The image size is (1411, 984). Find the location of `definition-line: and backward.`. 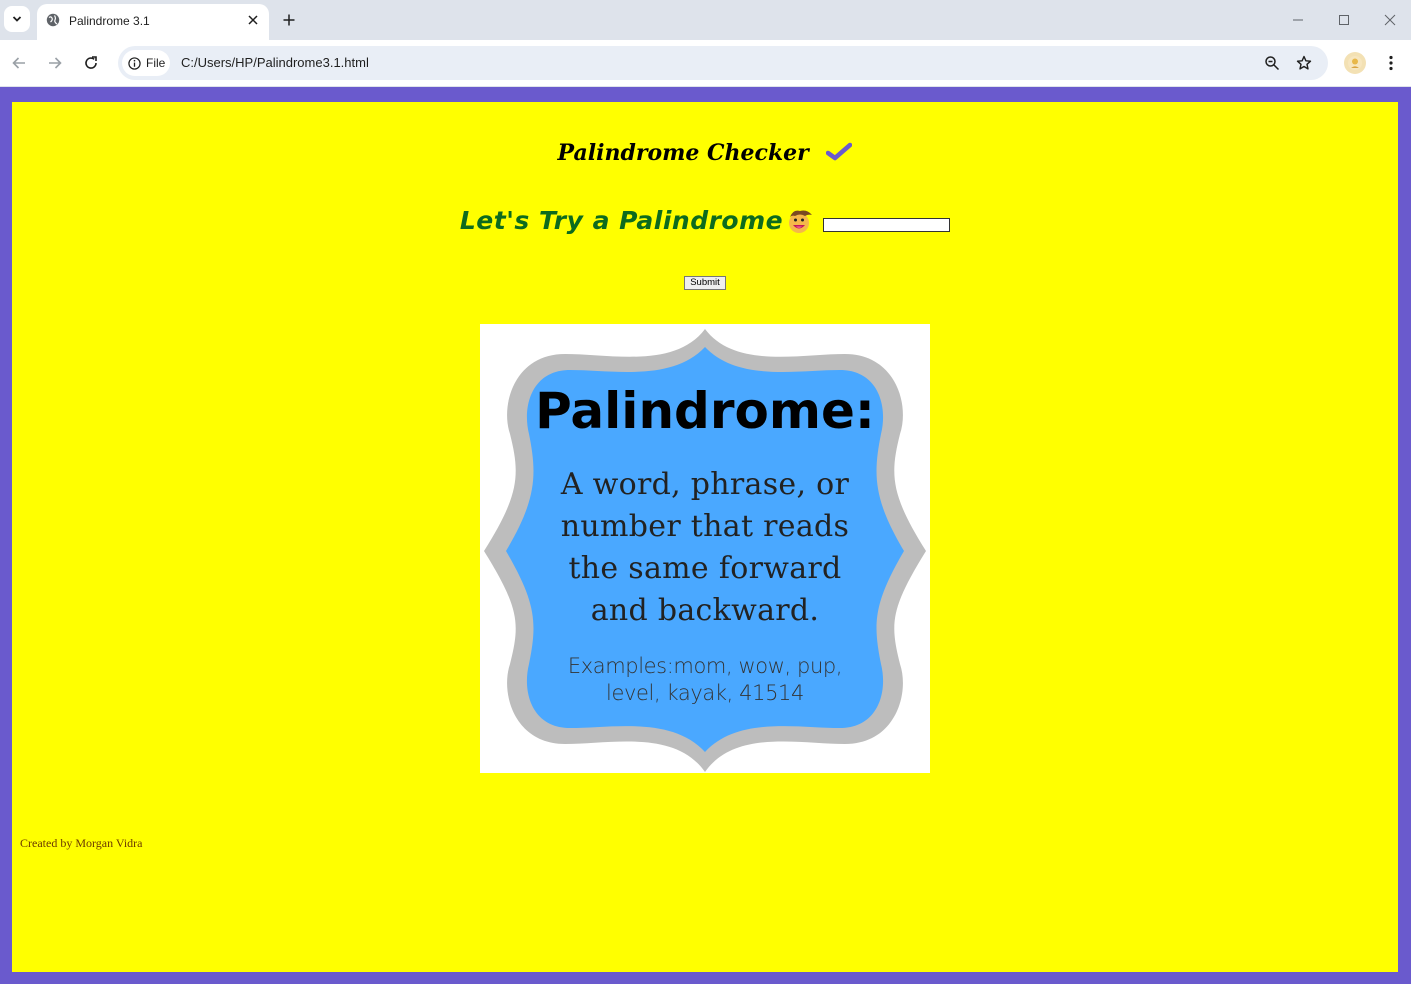

definition-line: and backward. is located at coordinates (705, 610).